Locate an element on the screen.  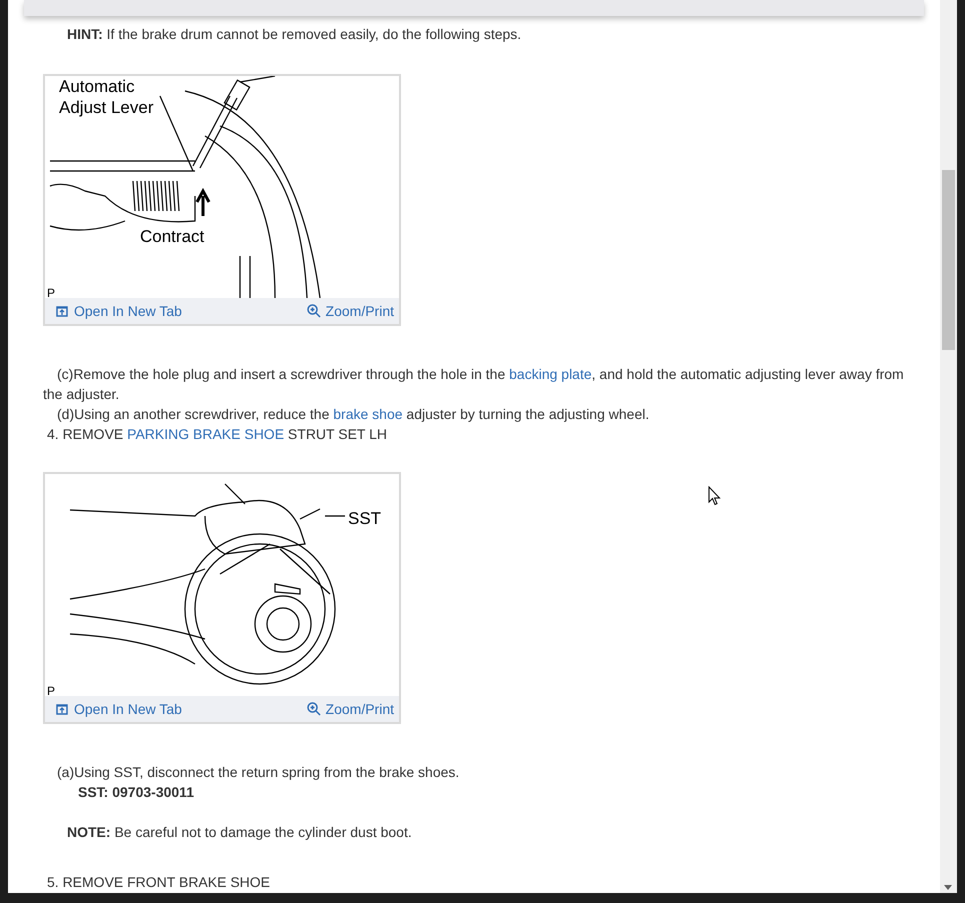
text-link: backing plate is located at coordinates (550, 374).